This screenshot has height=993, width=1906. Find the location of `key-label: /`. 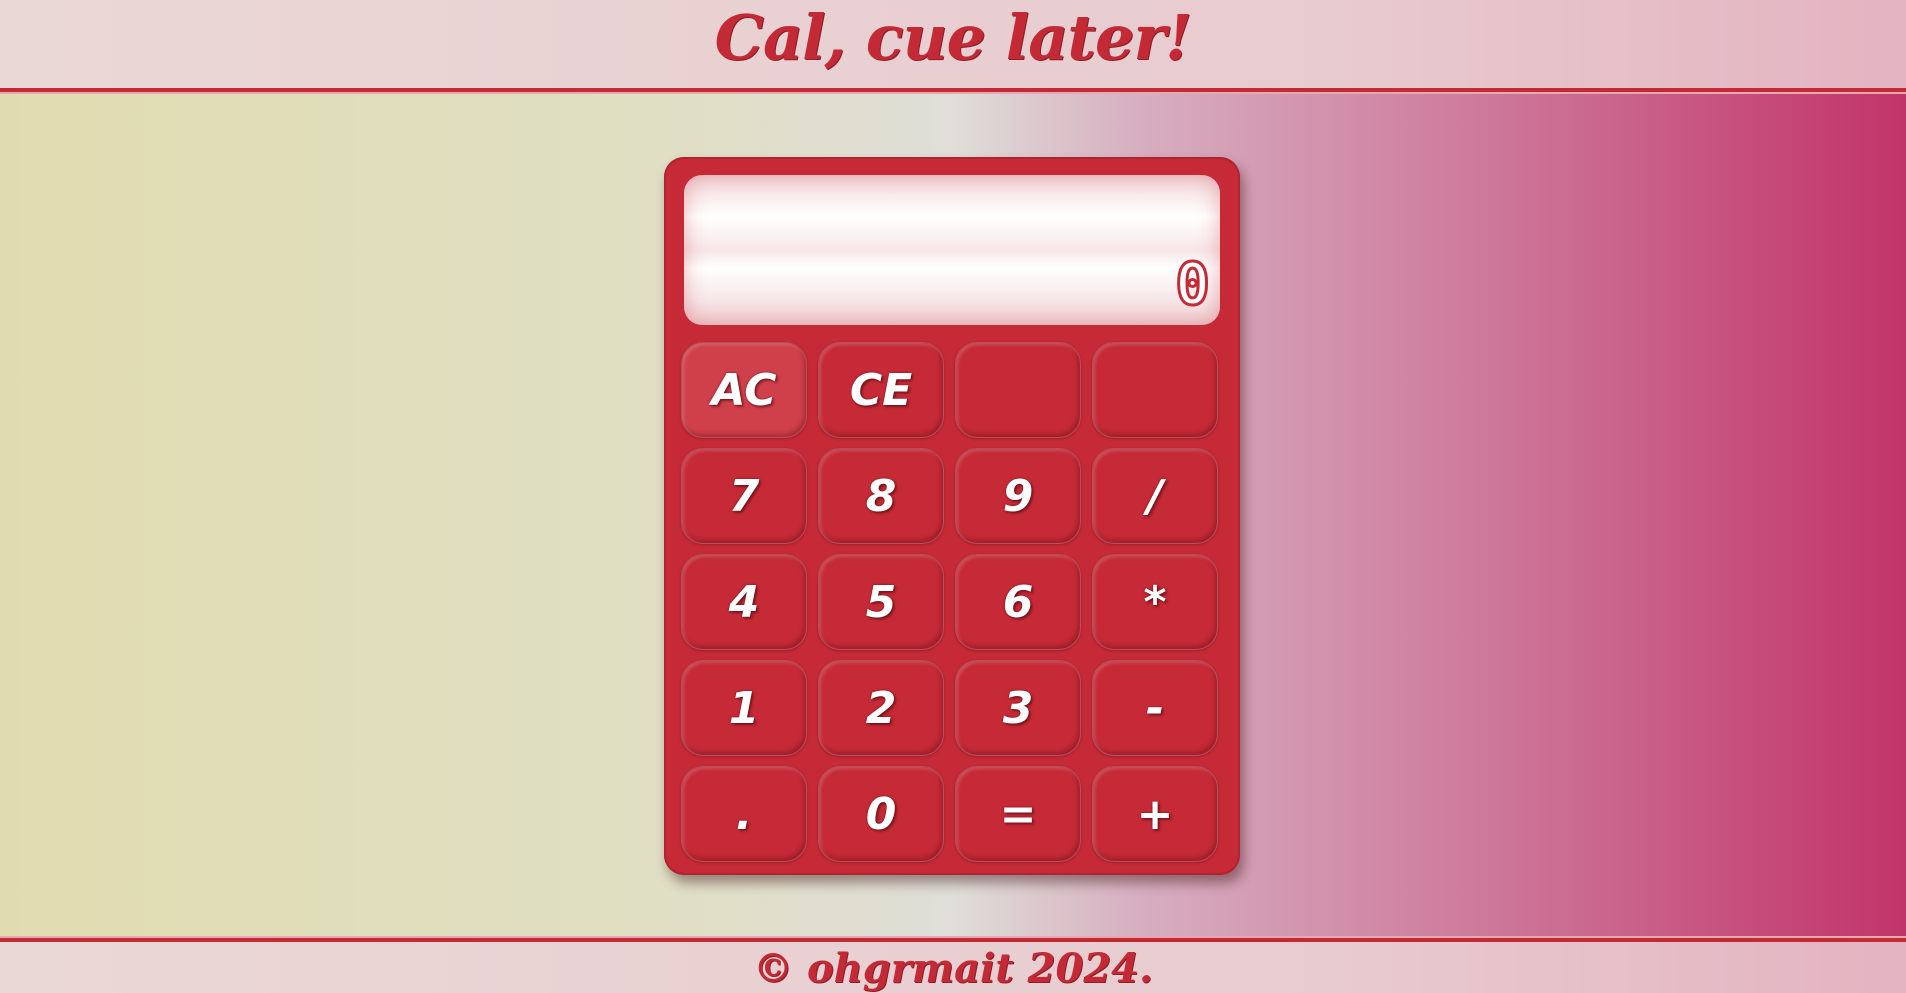

key-label: / is located at coordinates (1155, 496).